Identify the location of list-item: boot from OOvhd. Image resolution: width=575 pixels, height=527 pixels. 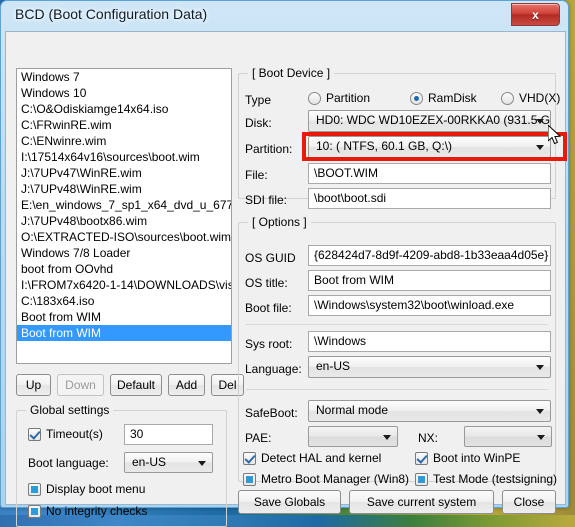
(124, 269).